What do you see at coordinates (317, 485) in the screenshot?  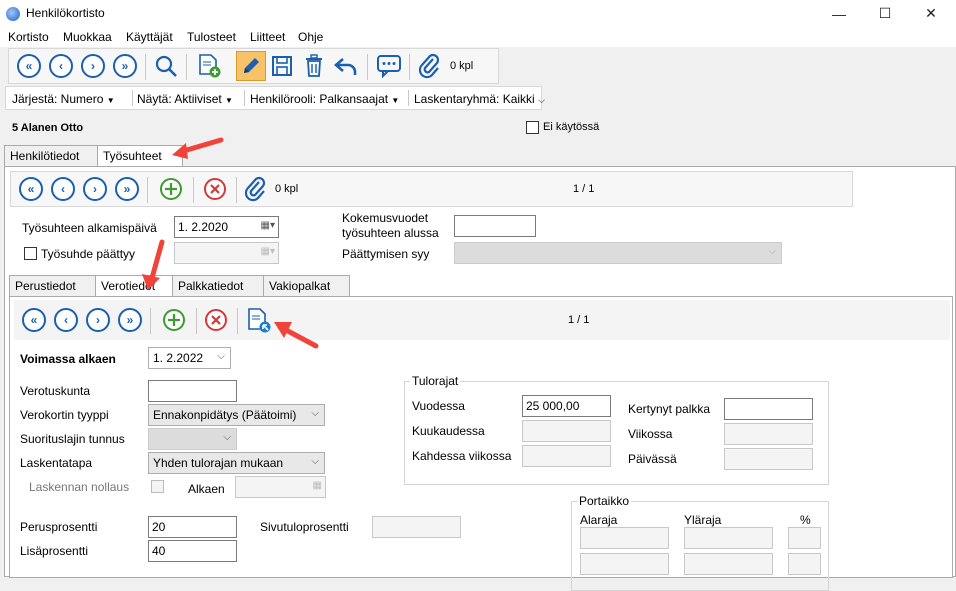 I see `calendar-icon: ▦` at bounding box center [317, 485].